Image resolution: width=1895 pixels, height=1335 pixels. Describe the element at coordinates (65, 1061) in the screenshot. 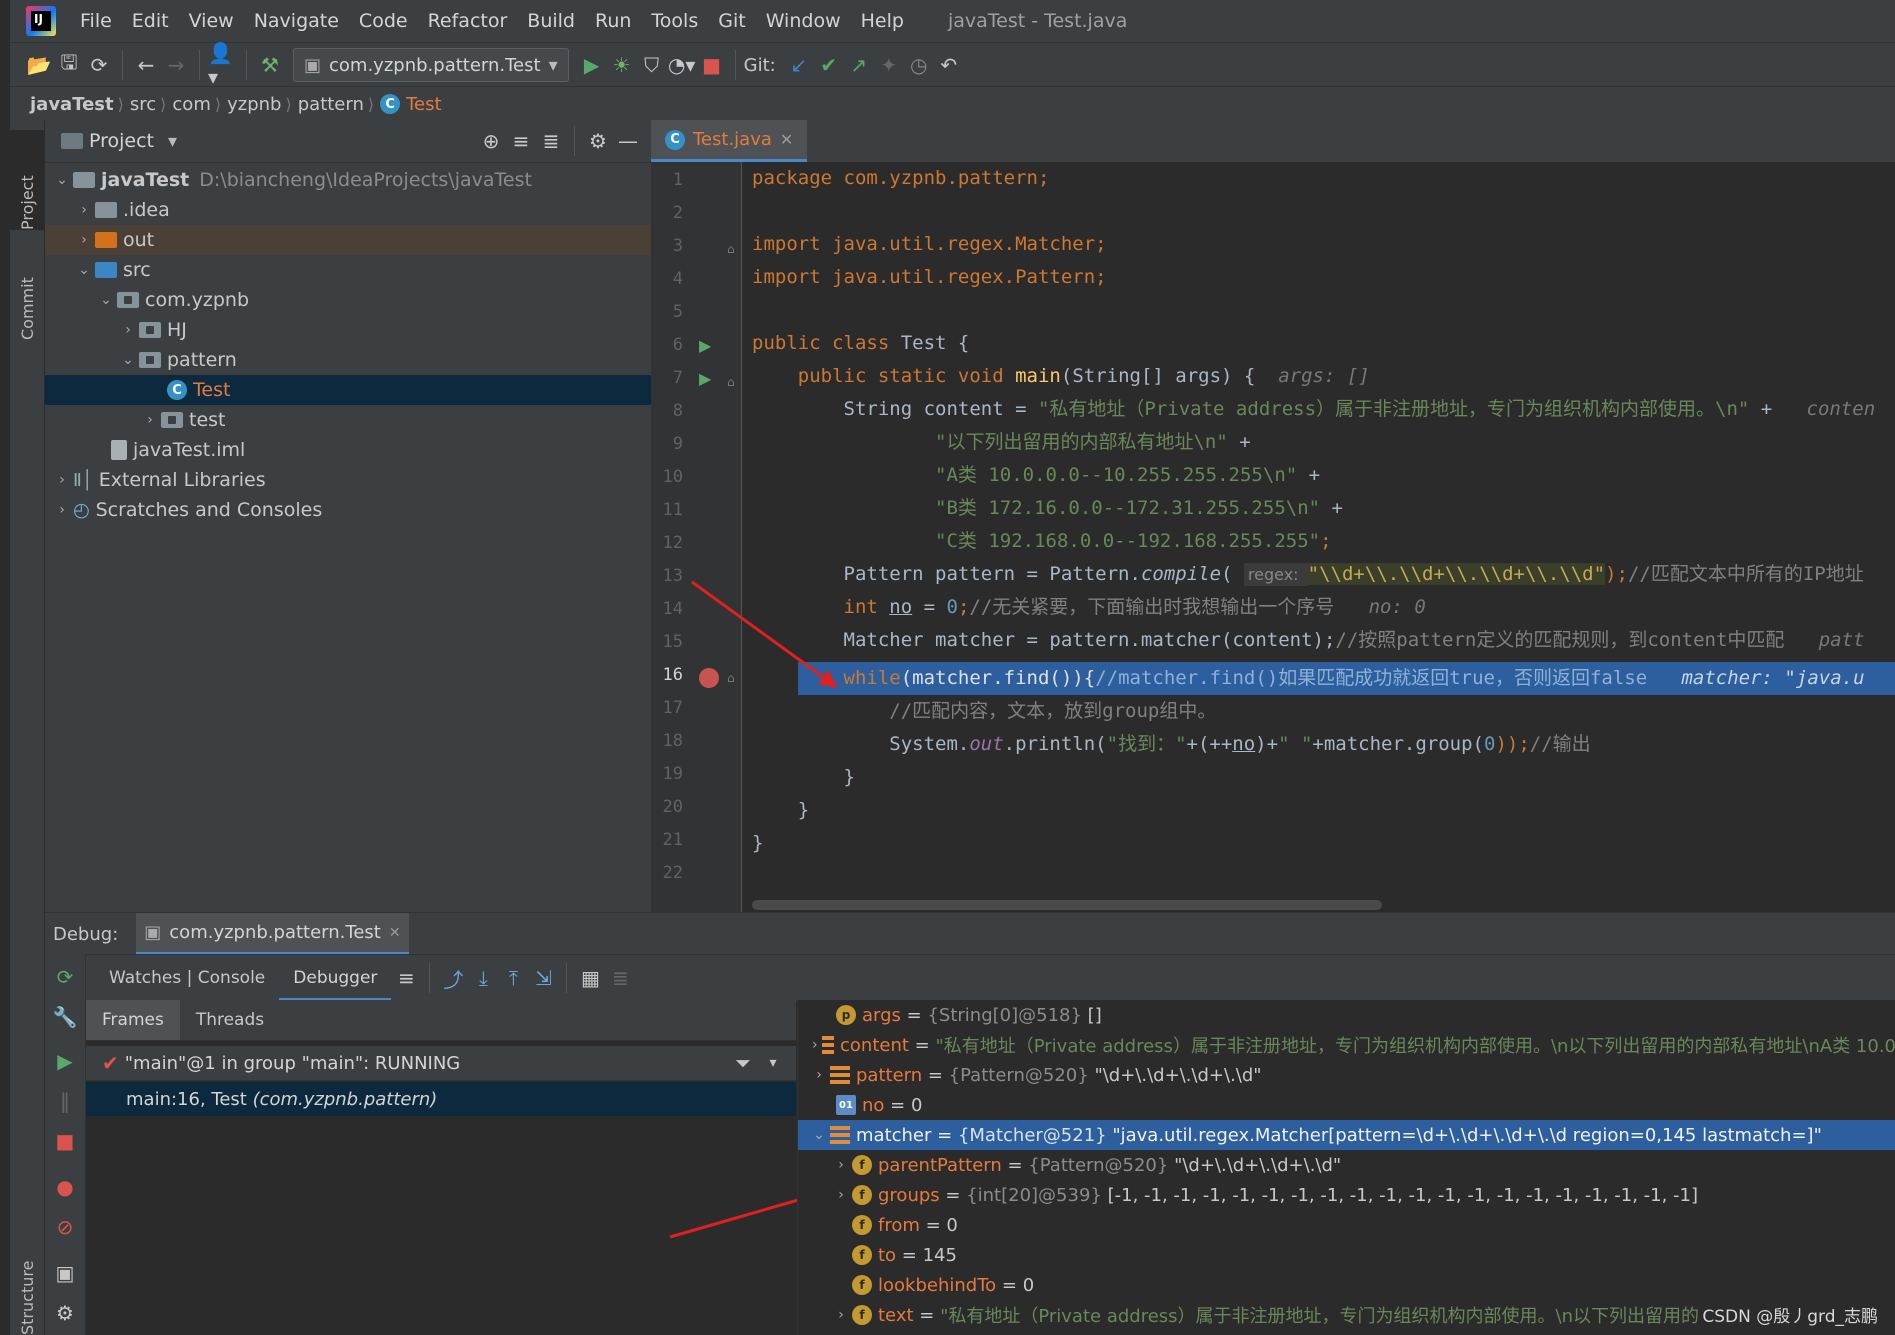

I see `resume-icon: ▶` at that location.